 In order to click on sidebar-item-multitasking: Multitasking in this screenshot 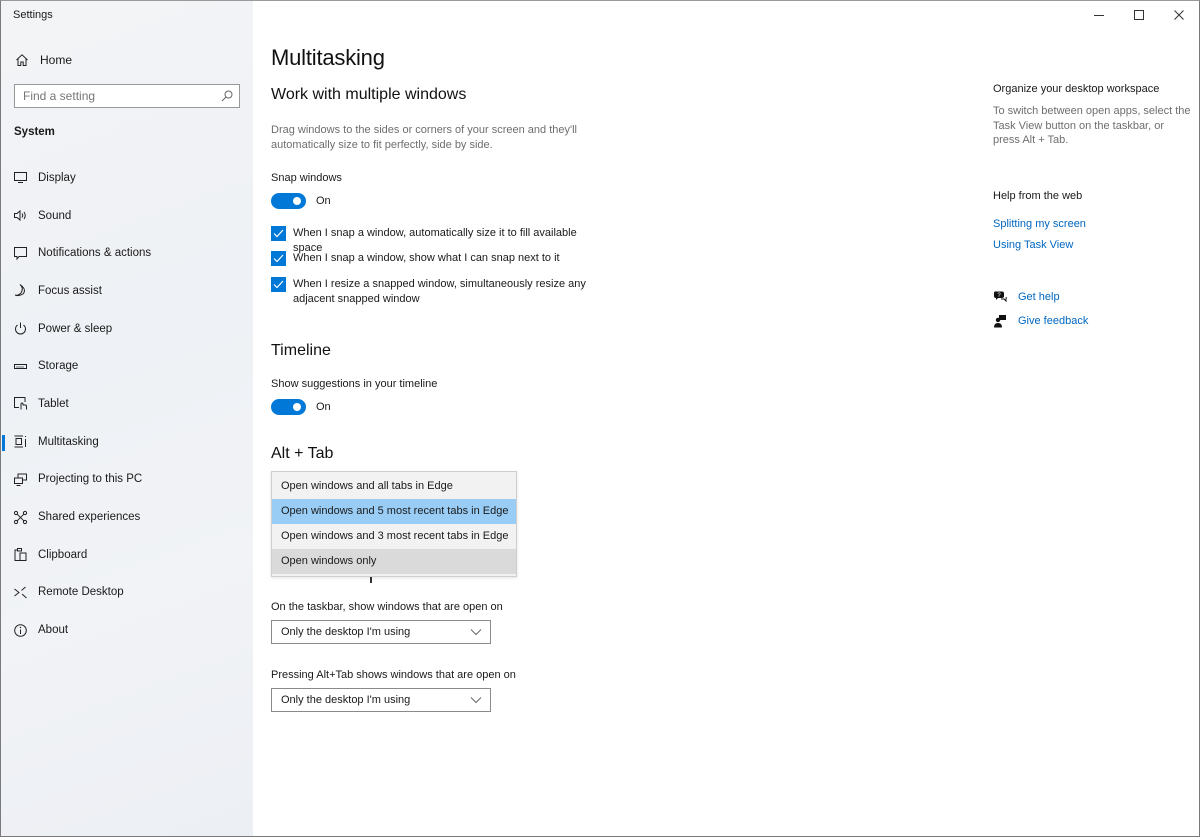, I will do `click(127, 442)`.